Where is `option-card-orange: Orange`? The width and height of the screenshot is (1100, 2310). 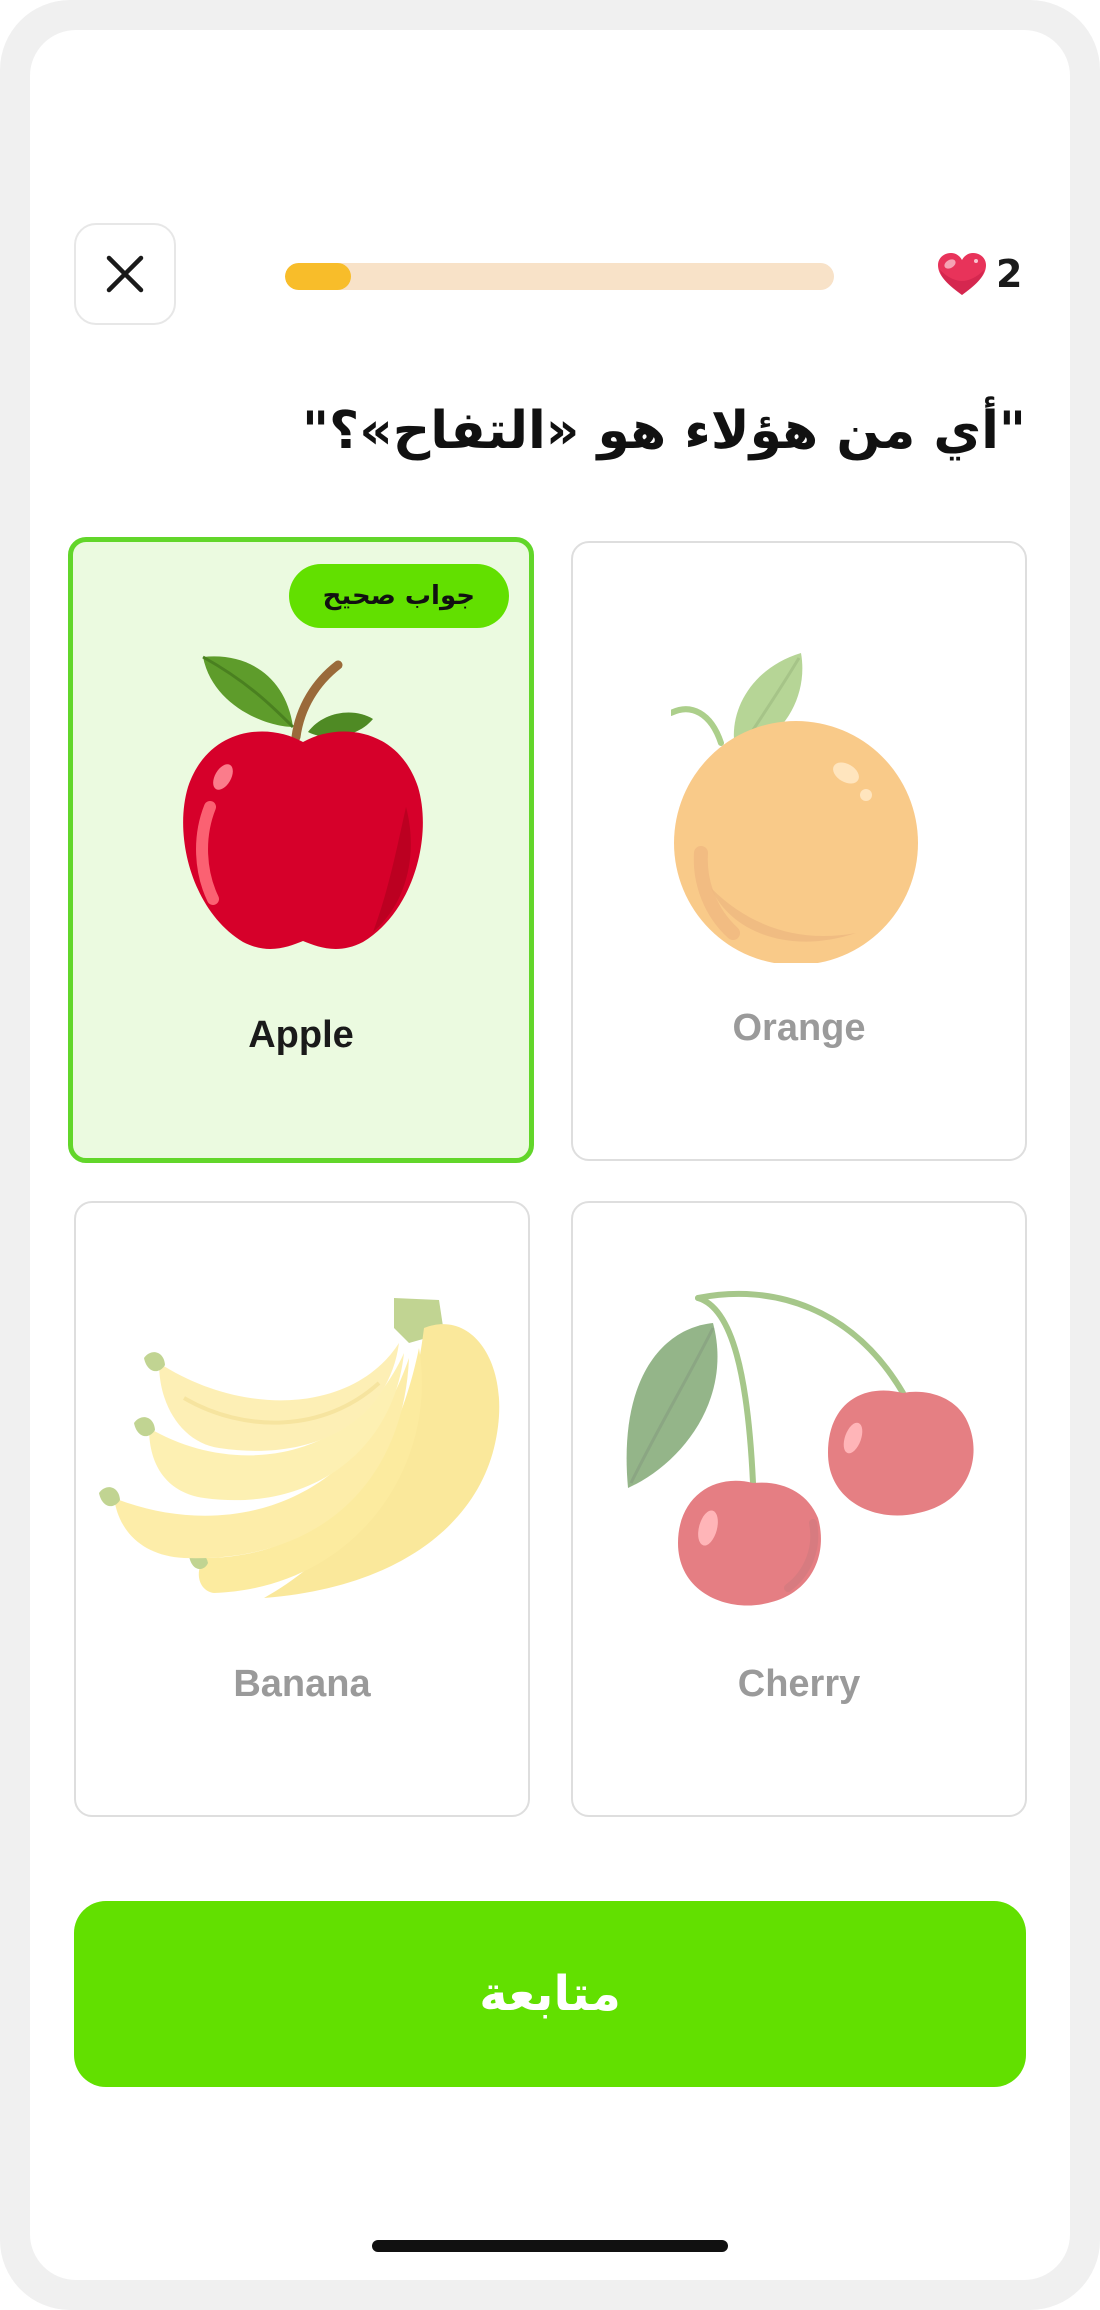 option-card-orange: Orange is located at coordinates (799, 851).